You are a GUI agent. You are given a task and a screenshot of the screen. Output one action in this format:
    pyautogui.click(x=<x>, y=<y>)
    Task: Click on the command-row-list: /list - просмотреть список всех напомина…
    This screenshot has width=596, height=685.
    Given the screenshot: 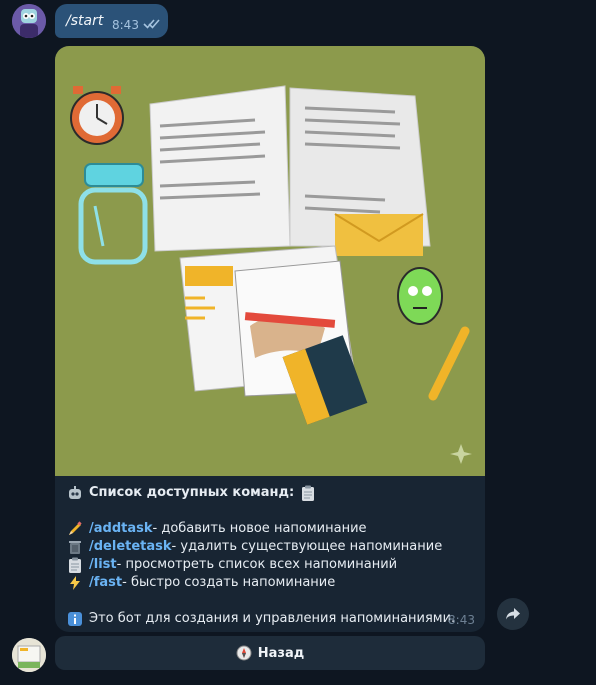 What is the action you would take?
    pyautogui.click(x=272, y=565)
    